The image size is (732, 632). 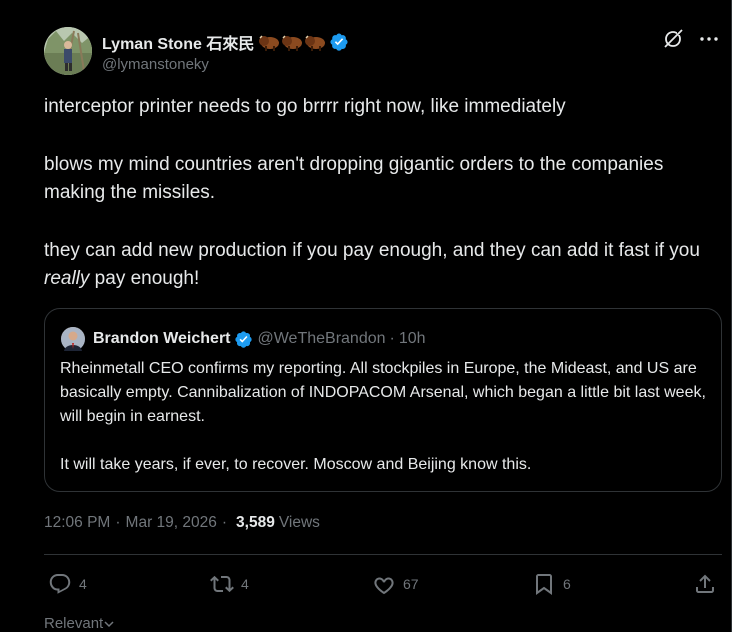 I want to click on more-options-icon, so click(x=709, y=39).